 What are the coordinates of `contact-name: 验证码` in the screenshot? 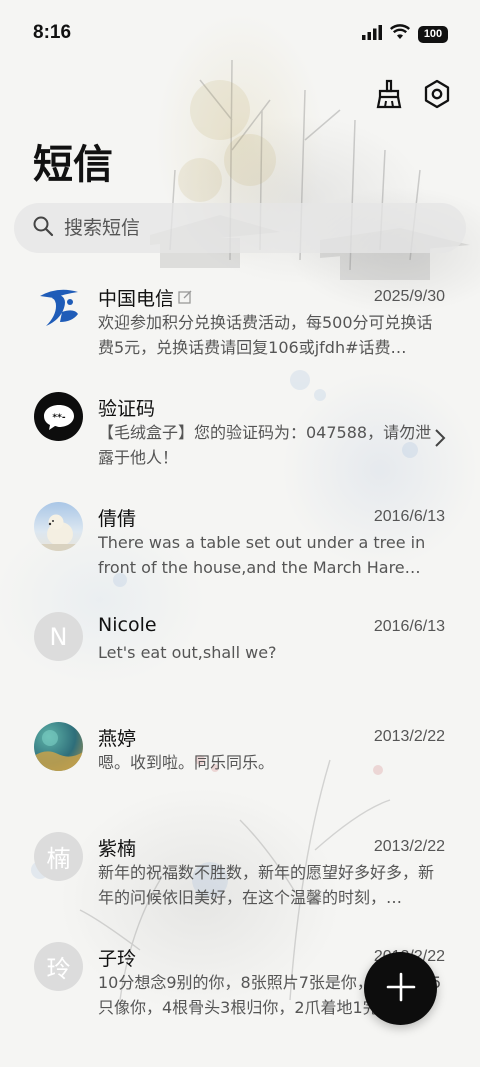 It's located at (127, 409).